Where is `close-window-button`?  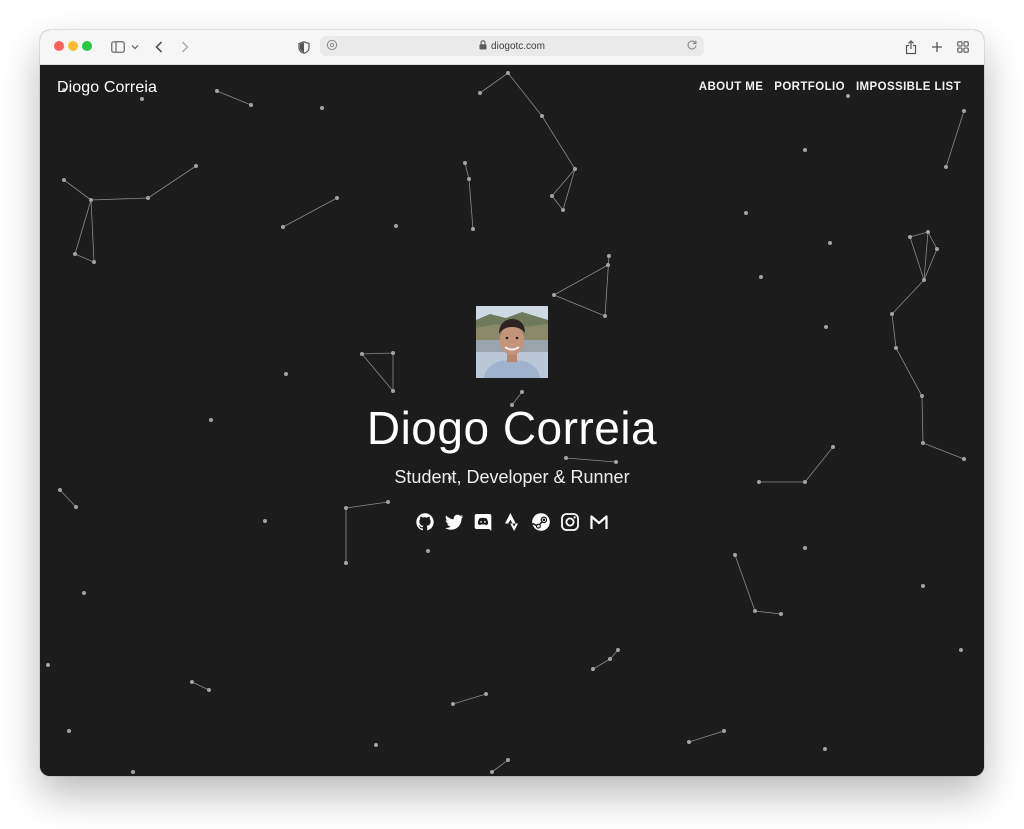 close-window-button is located at coordinates (59, 46).